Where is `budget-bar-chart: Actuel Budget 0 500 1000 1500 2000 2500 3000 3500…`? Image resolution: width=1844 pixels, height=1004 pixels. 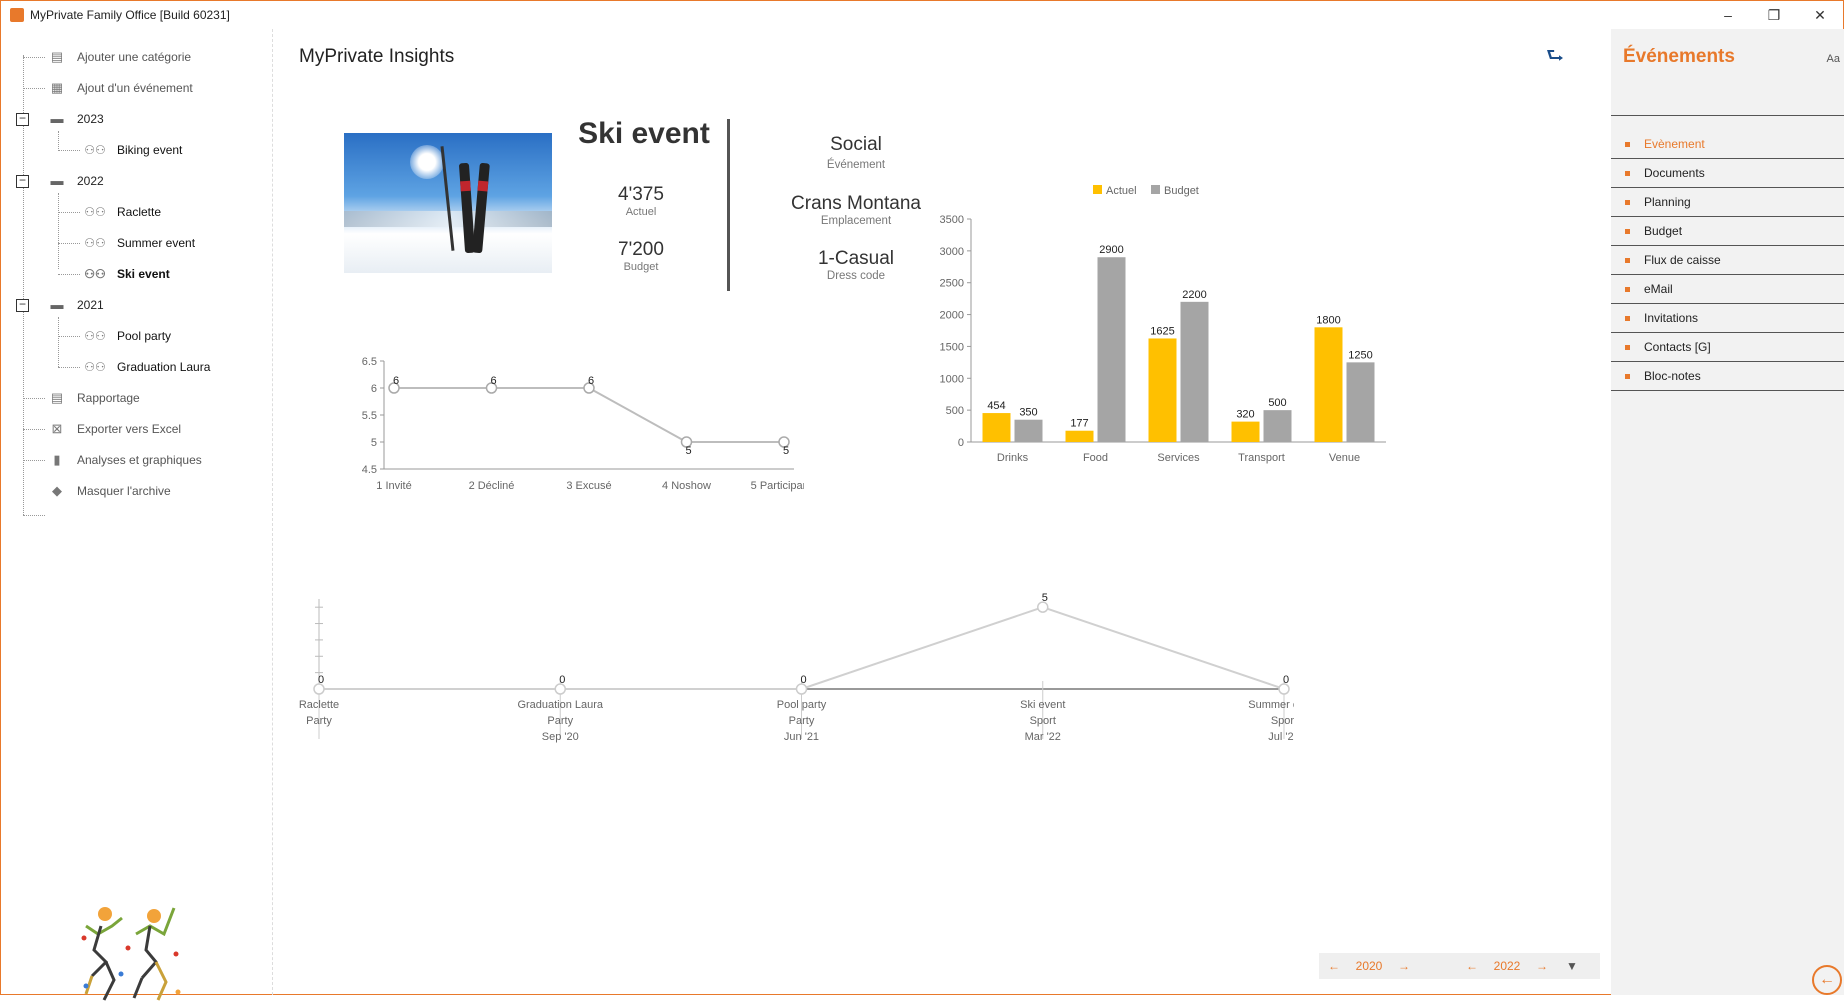
budget-bar-chart: Actuel Budget 0 500 1000 1500 2000 2500 3000 3500… is located at coordinates (1163, 324).